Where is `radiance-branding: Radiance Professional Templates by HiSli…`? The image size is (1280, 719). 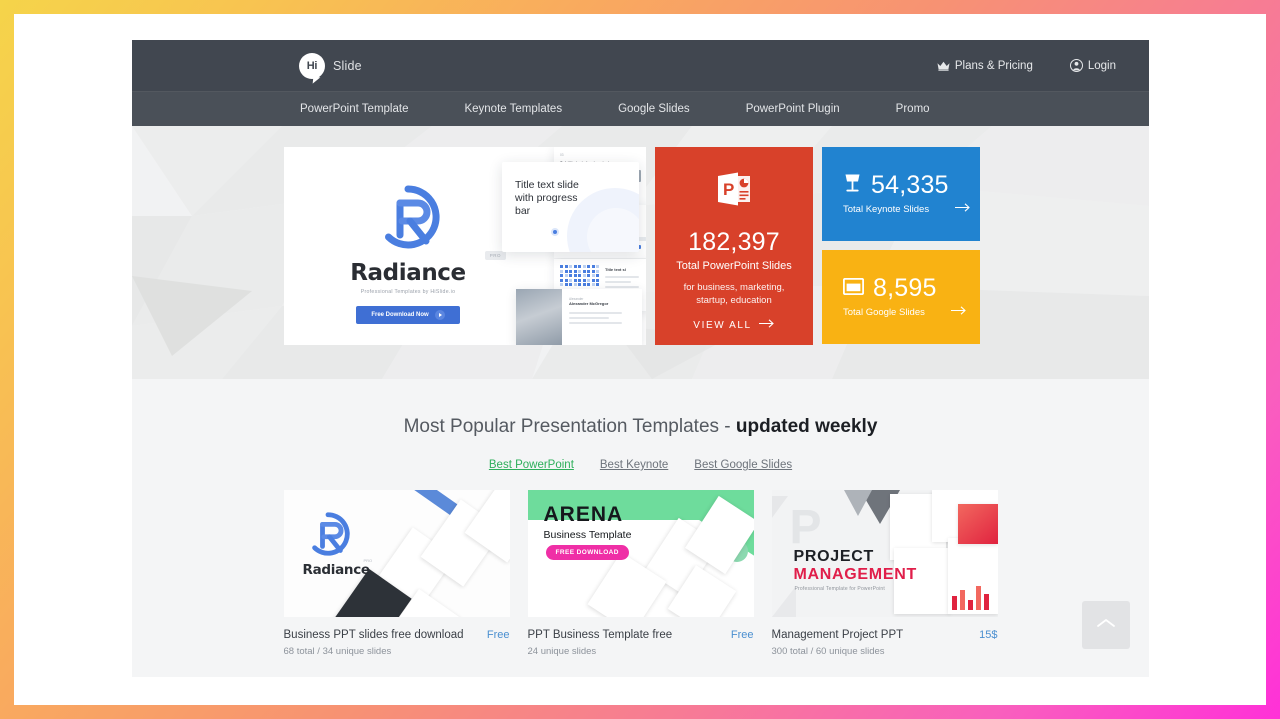
radiance-branding: Radiance Professional Templates by HiSli… is located at coordinates (417, 254).